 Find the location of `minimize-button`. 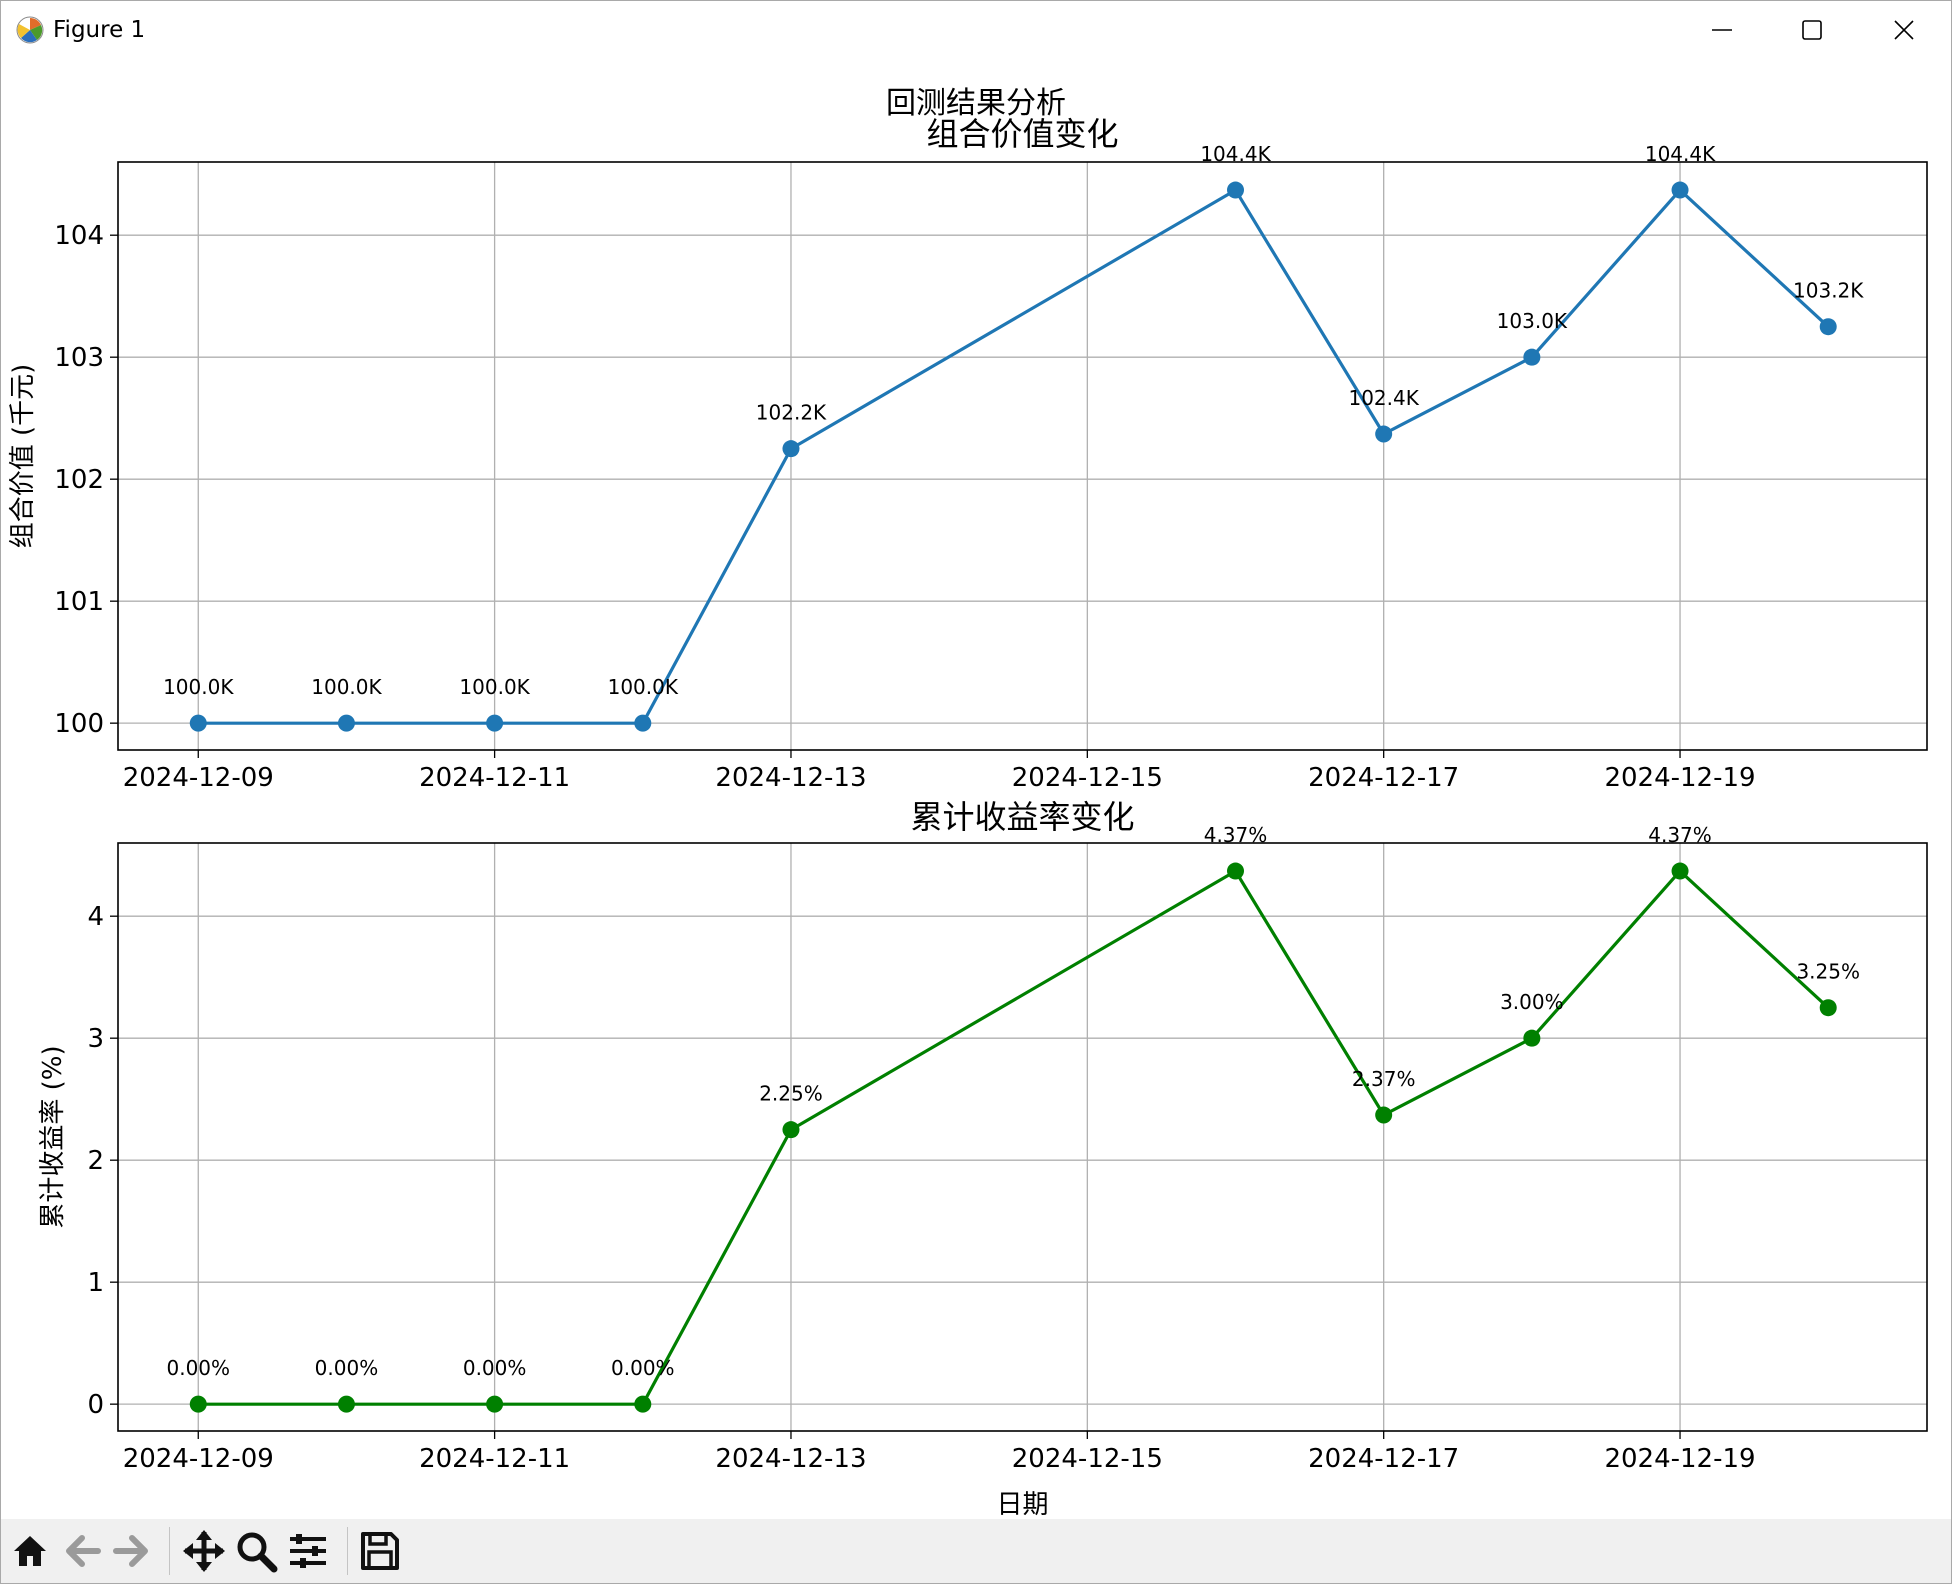

minimize-button is located at coordinates (1722, 30).